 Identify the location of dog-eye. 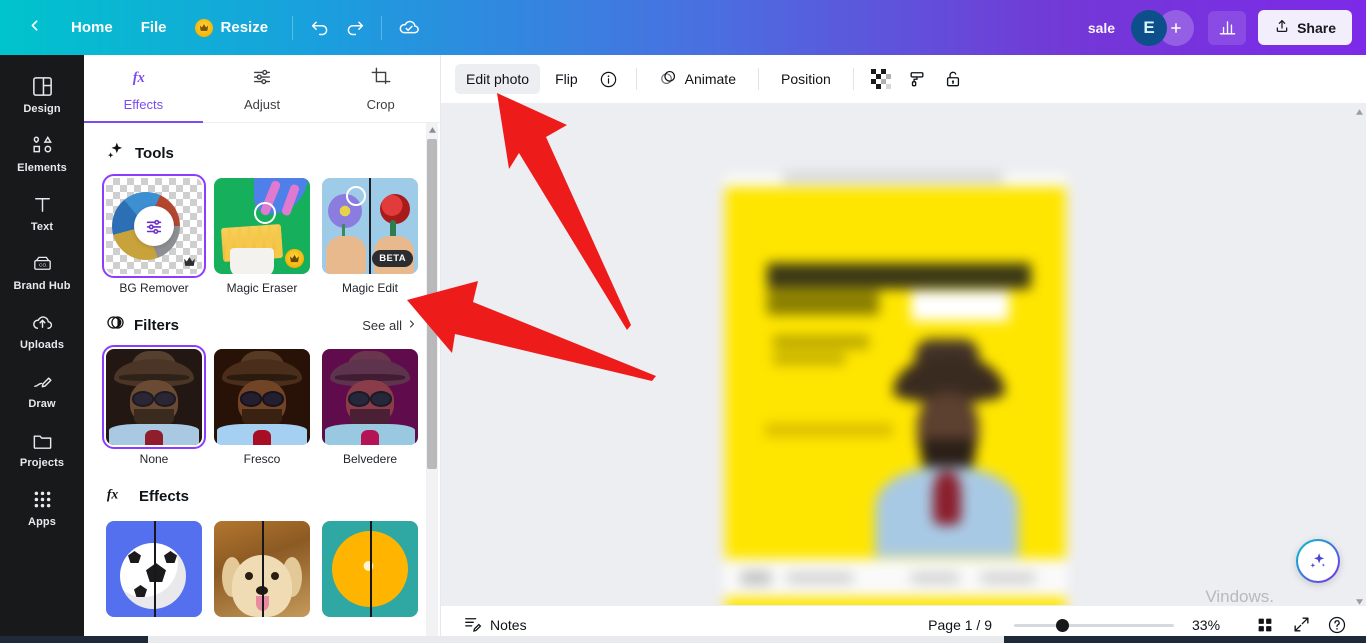
(249, 576).